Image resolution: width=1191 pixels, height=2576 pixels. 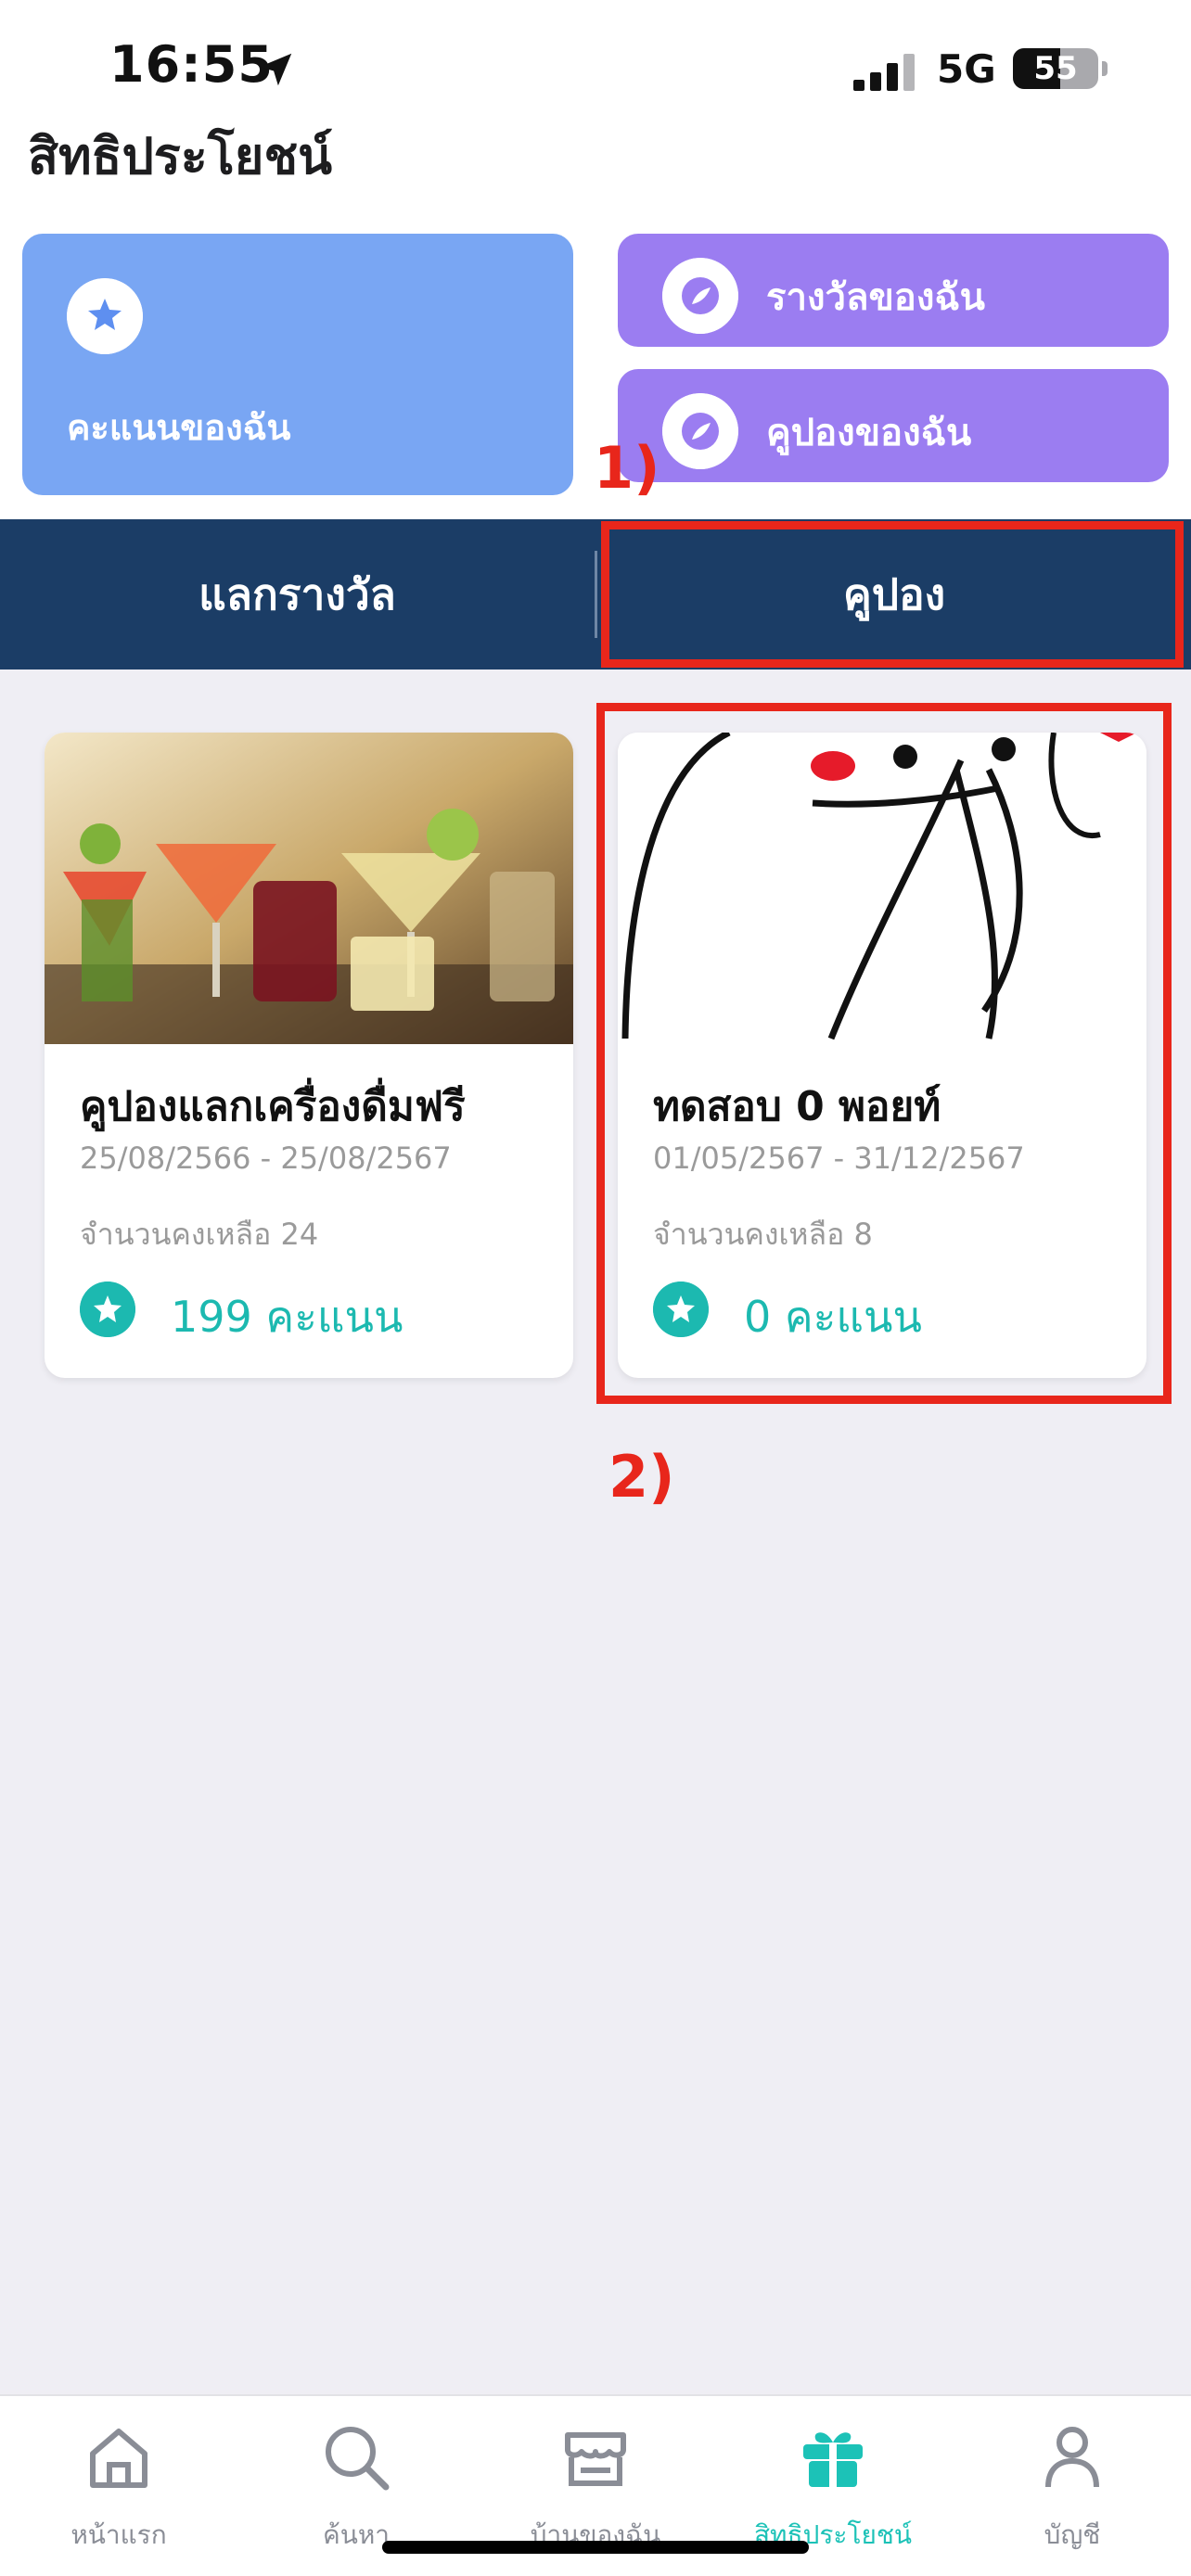 I want to click on nav-label-account: บัญชี, so click(x=1073, y=2534).